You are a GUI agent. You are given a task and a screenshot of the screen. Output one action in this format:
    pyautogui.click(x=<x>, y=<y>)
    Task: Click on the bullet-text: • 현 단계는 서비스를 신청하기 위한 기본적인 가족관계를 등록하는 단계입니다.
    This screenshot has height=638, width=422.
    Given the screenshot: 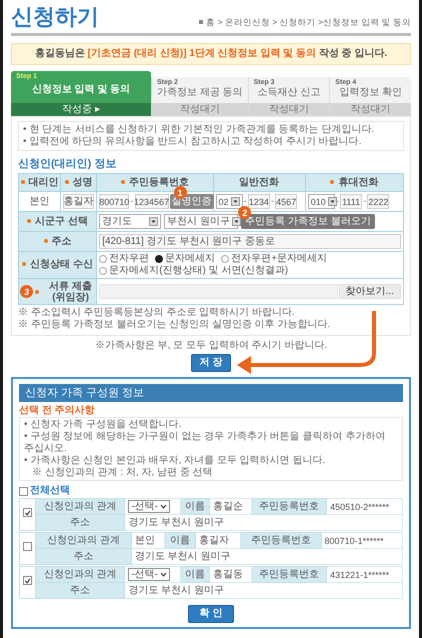 What is the action you would take?
    pyautogui.click(x=199, y=130)
    